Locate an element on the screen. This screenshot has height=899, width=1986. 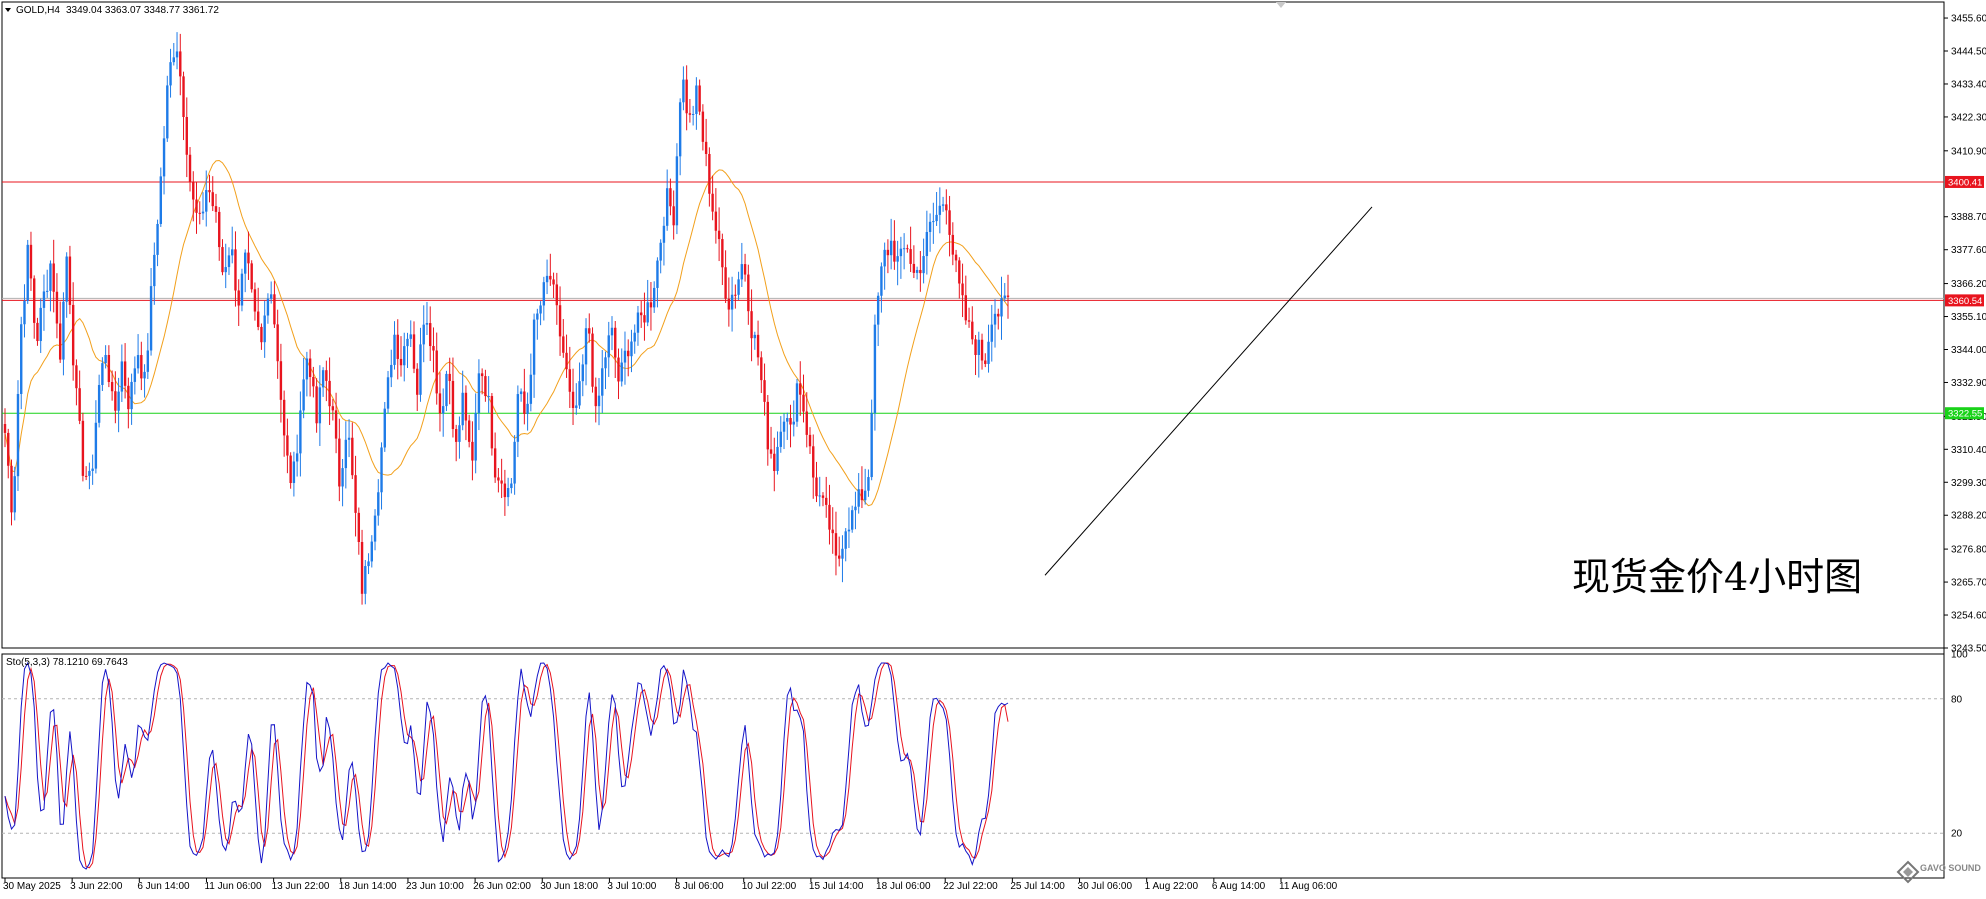
svg-text: GAVO SOUND is located at coordinates (1950, 868).